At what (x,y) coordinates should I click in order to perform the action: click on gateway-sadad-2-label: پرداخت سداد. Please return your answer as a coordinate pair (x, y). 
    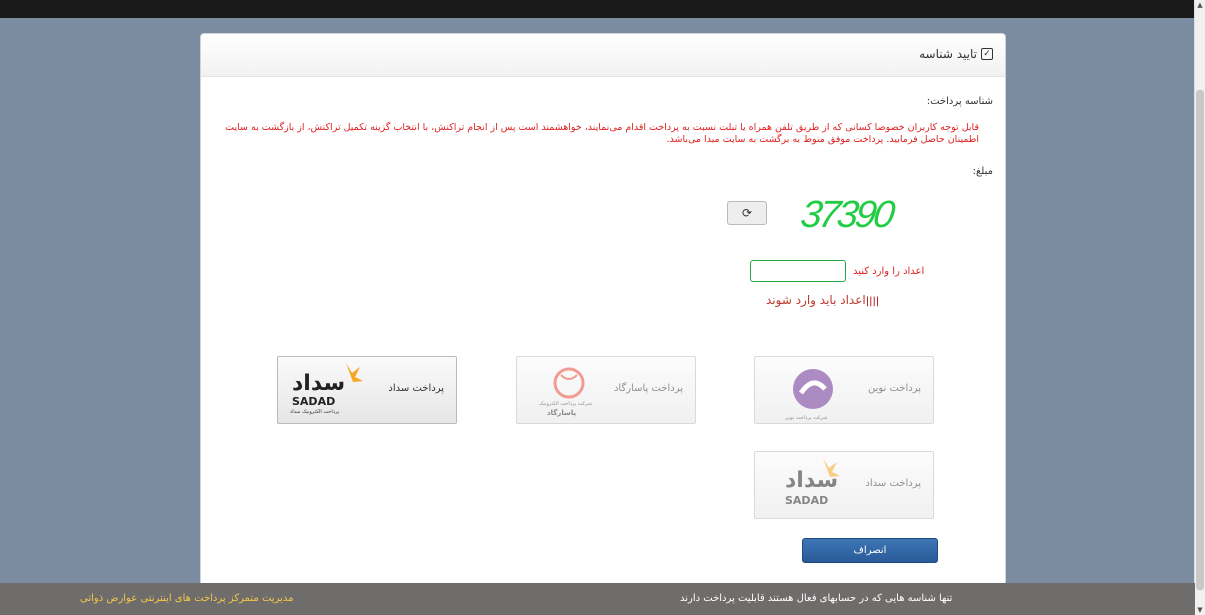
    Looking at the image, I should click on (893, 483).